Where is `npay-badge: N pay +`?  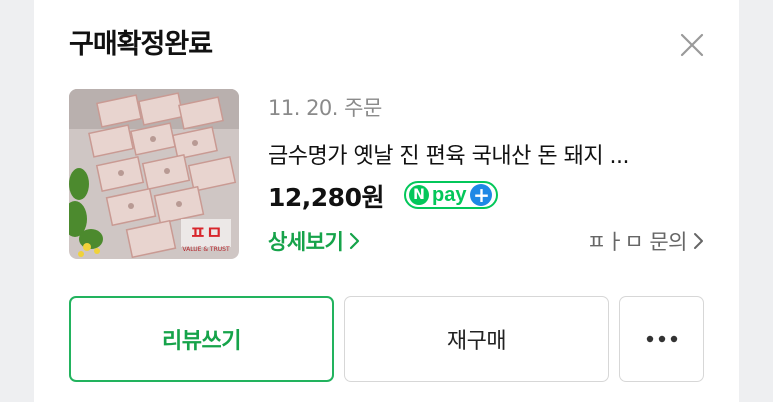 npay-badge: N pay + is located at coordinates (451, 195).